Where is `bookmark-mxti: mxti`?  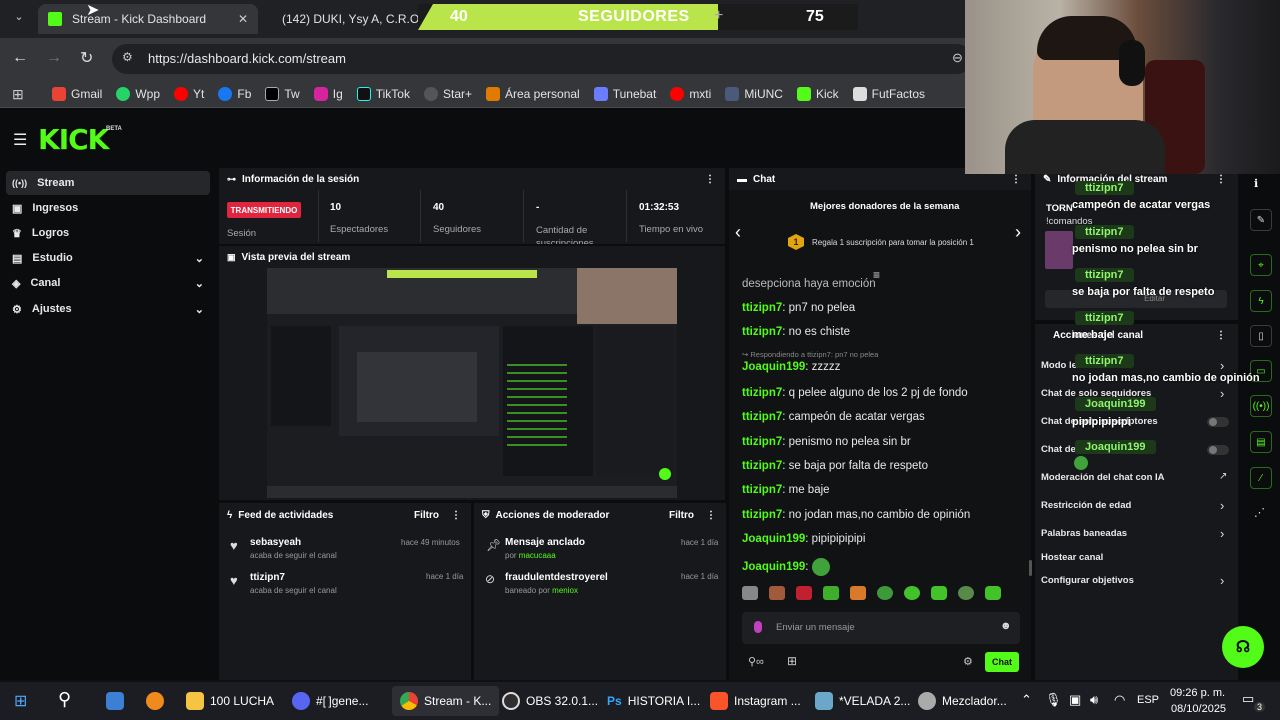 bookmark-mxti: mxti is located at coordinates (690, 93).